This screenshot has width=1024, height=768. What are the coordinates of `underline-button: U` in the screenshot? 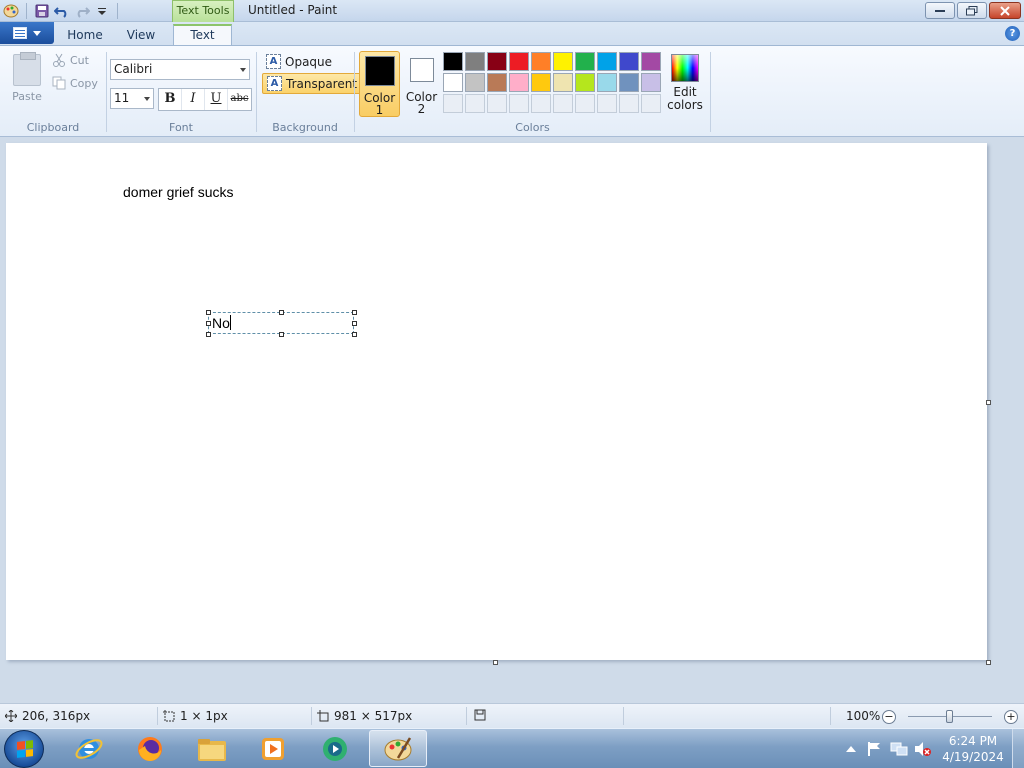 It's located at (216, 99).